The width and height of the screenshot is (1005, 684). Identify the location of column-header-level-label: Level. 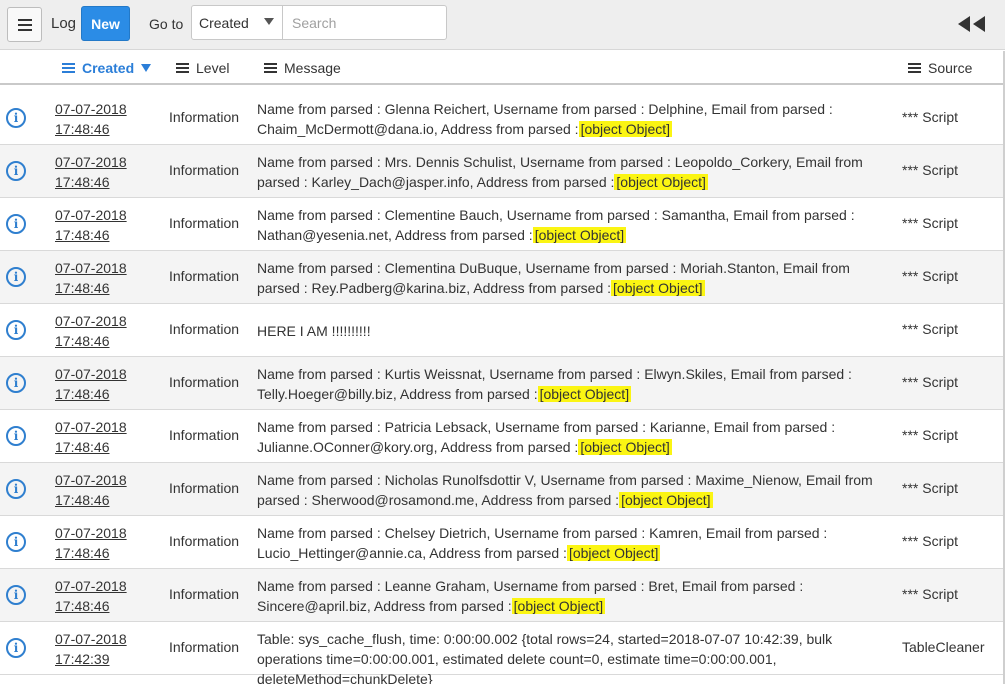
(213, 68).